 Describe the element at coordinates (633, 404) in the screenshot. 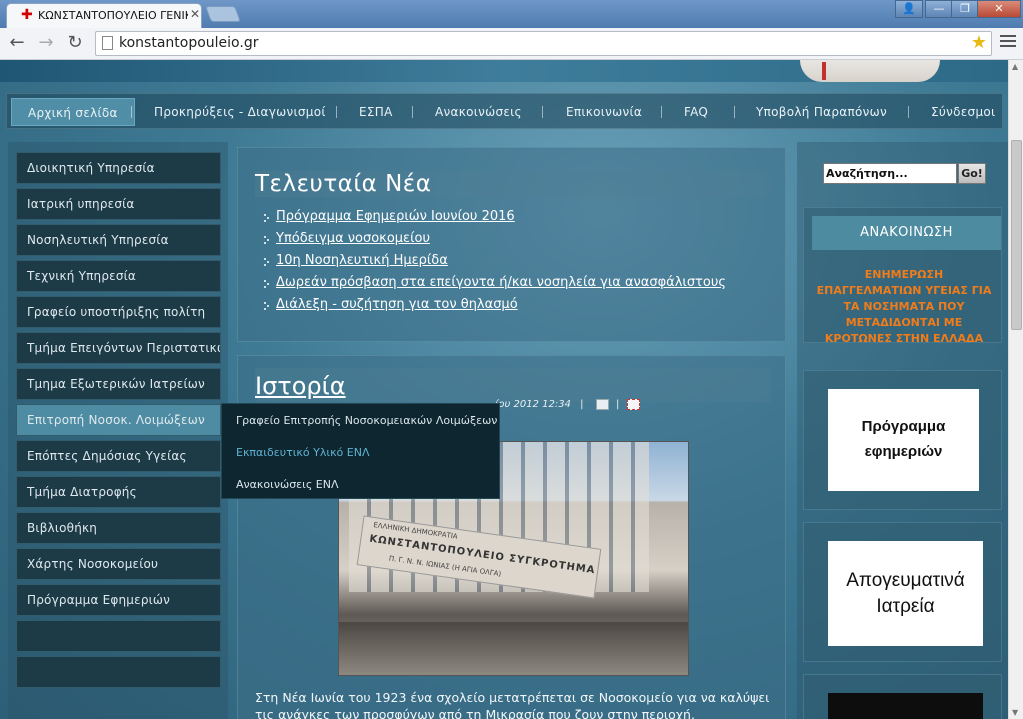

I see `email-icon` at that location.